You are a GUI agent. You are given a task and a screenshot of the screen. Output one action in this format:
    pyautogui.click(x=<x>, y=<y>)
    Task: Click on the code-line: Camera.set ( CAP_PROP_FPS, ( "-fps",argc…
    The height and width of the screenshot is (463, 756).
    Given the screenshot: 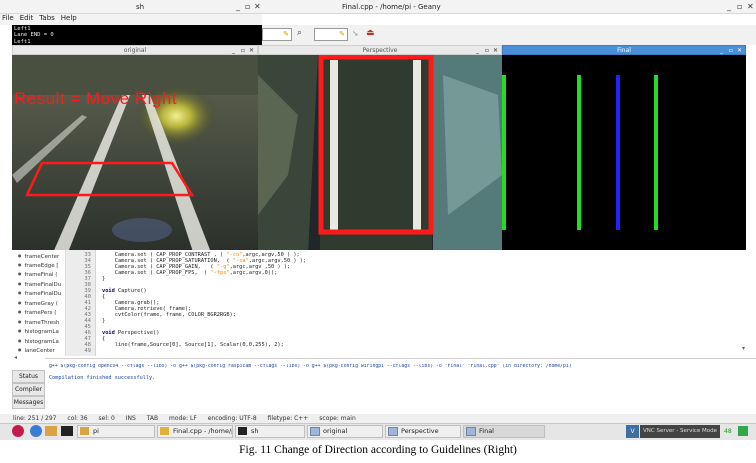 What is the action you would take?
    pyautogui.click(x=190, y=273)
    